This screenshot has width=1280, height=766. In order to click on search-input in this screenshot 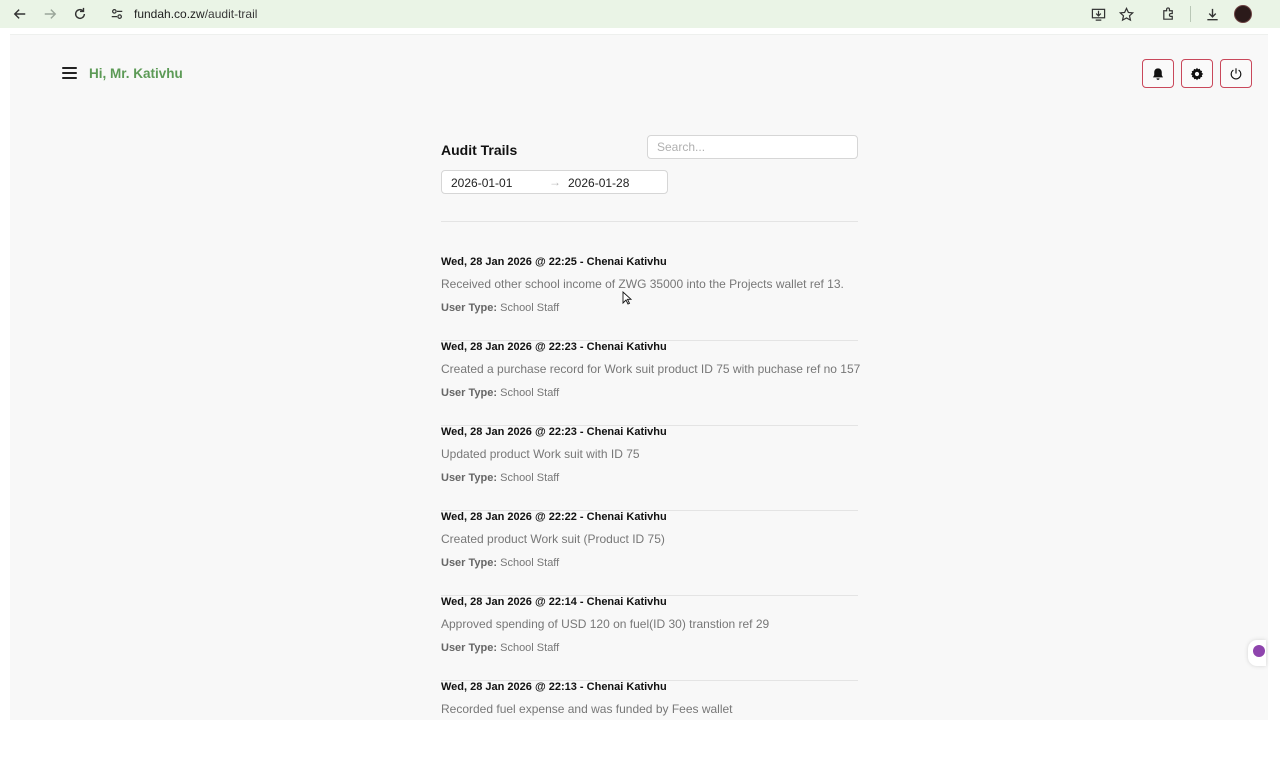, I will do `click(752, 147)`.